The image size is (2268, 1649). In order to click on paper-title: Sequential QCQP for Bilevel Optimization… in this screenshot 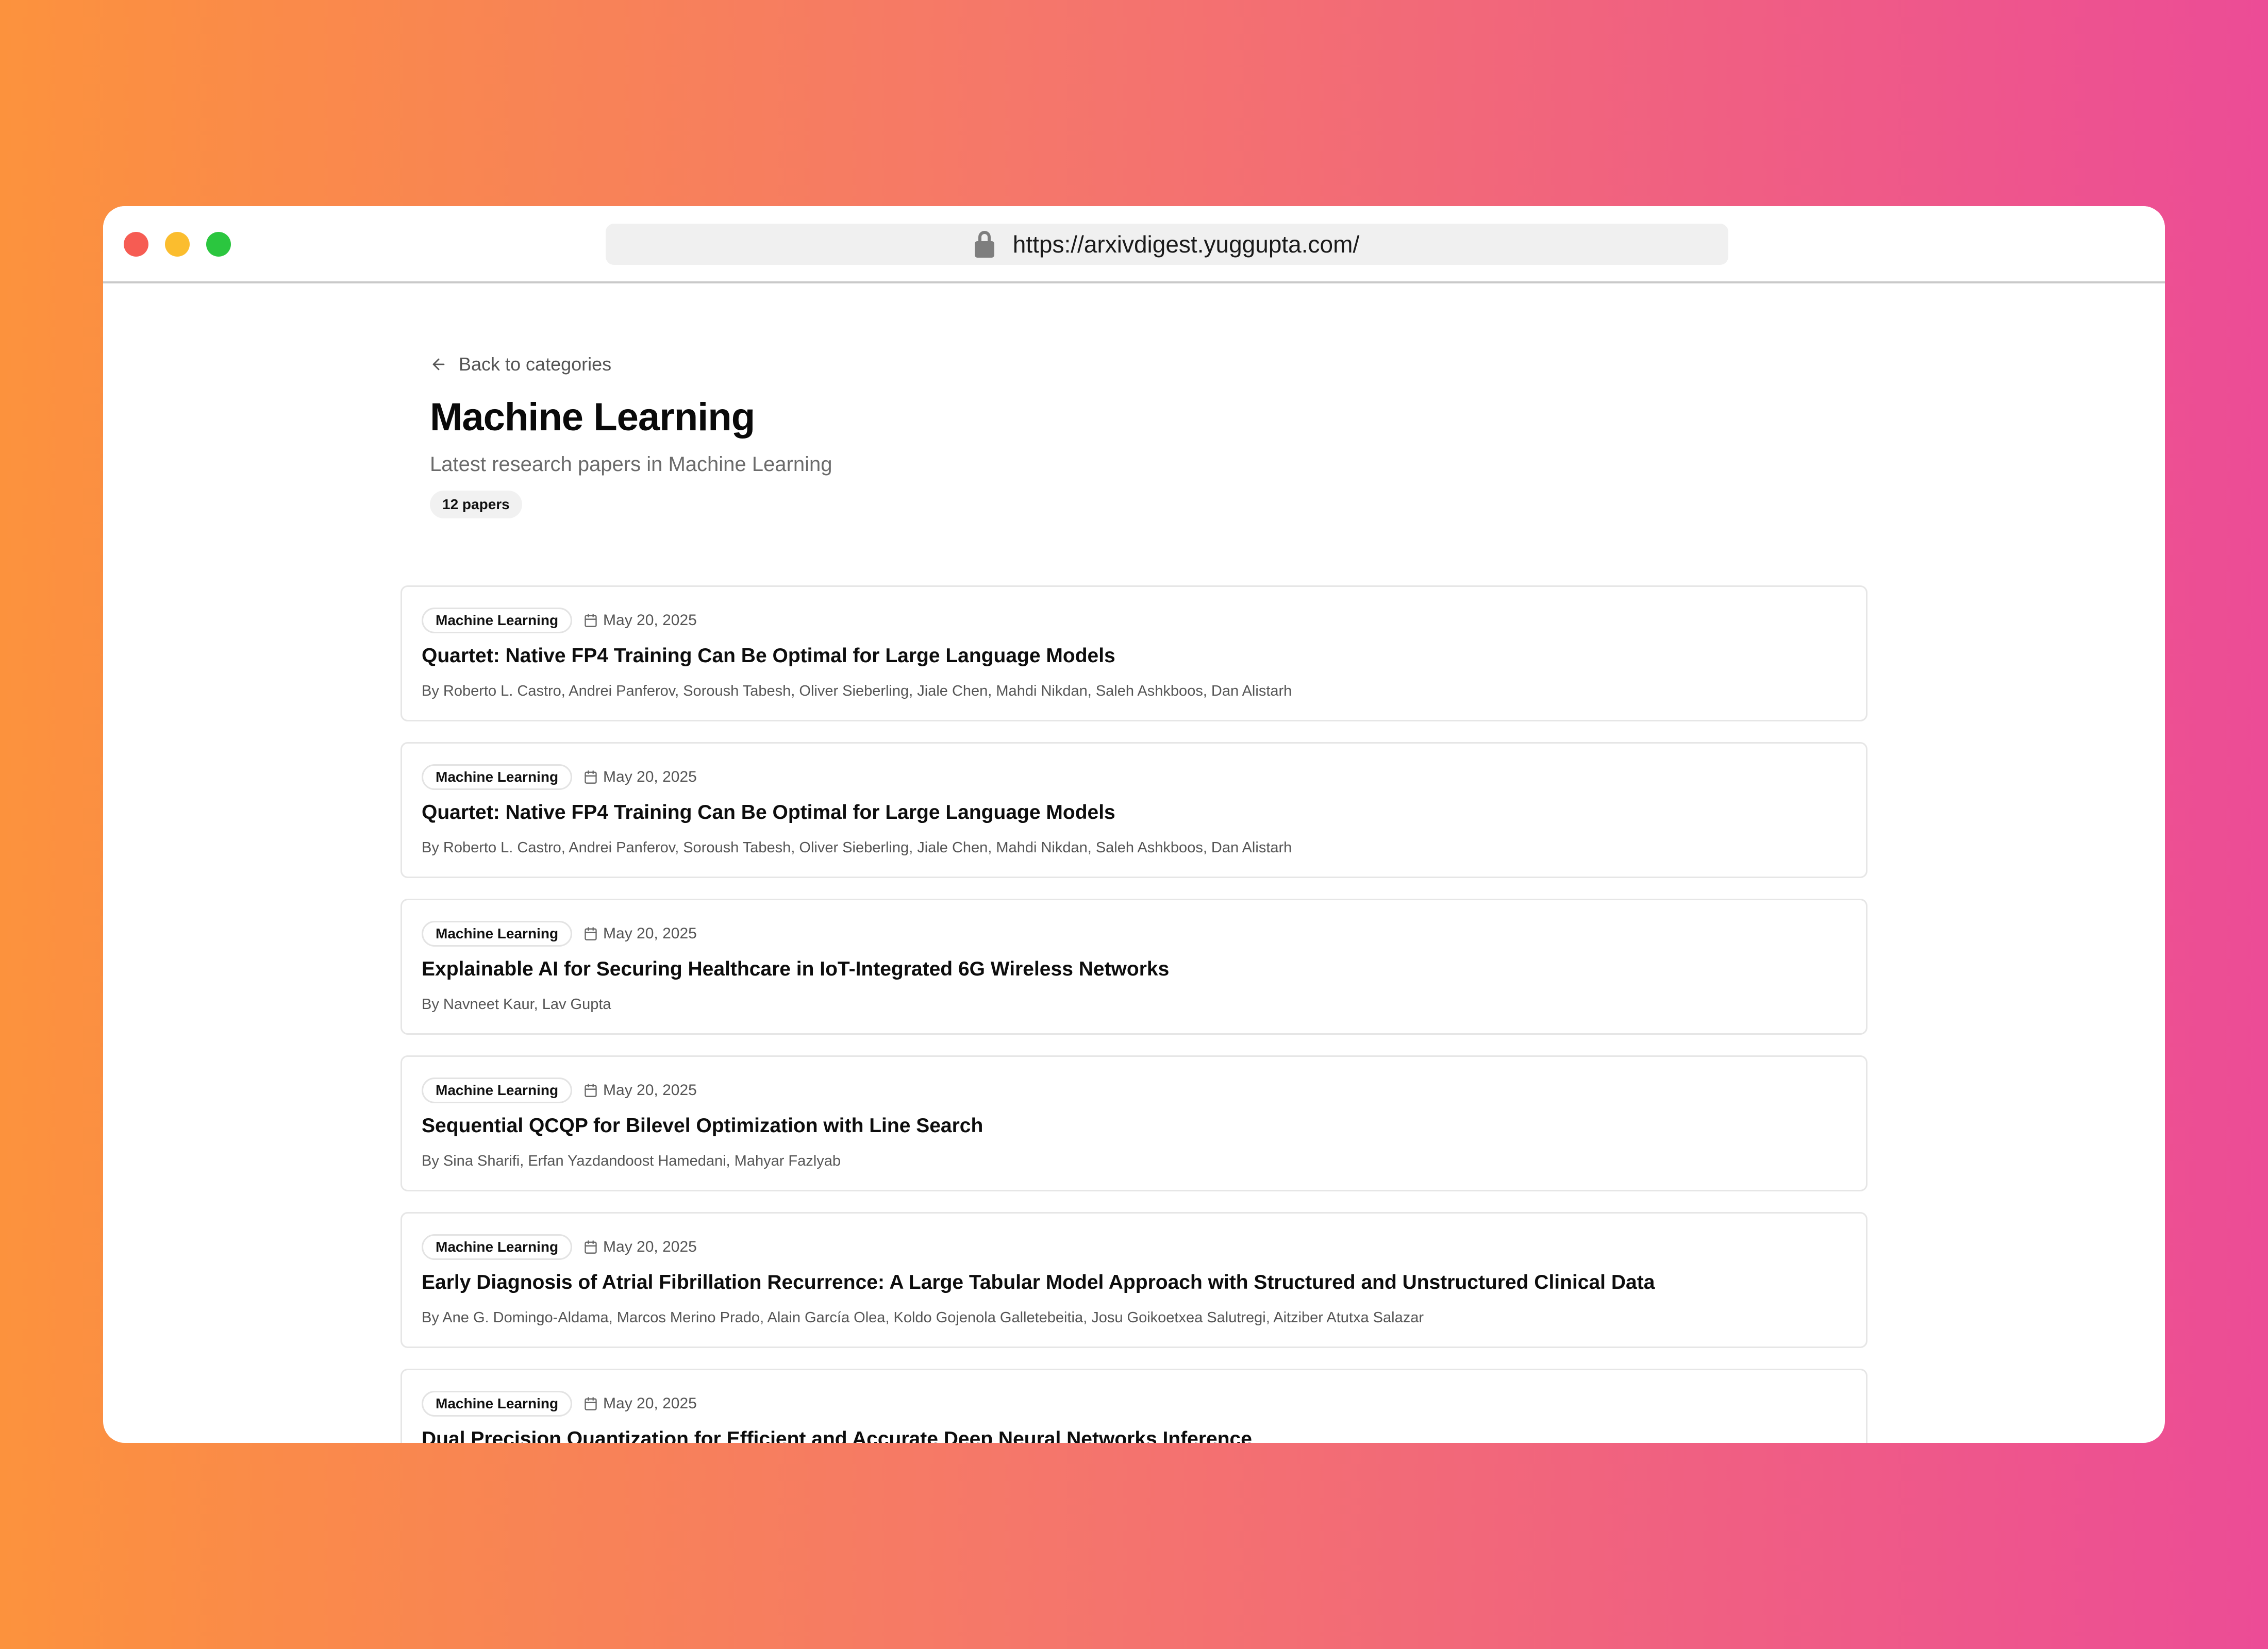, I will do `click(702, 1126)`.